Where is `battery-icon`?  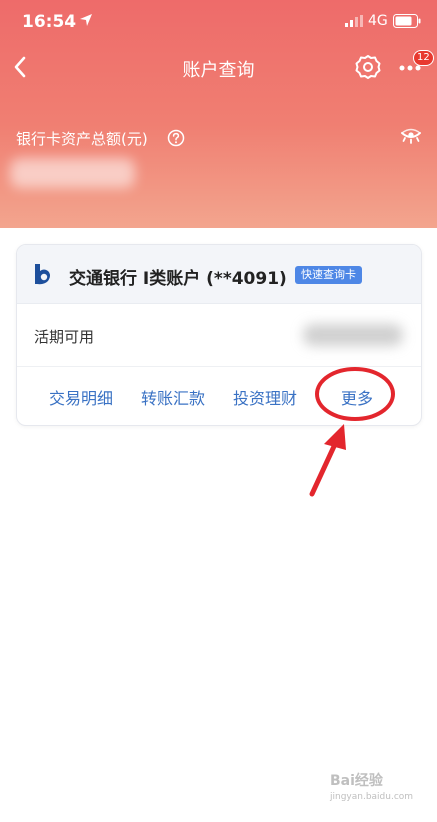 battery-icon is located at coordinates (407, 21).